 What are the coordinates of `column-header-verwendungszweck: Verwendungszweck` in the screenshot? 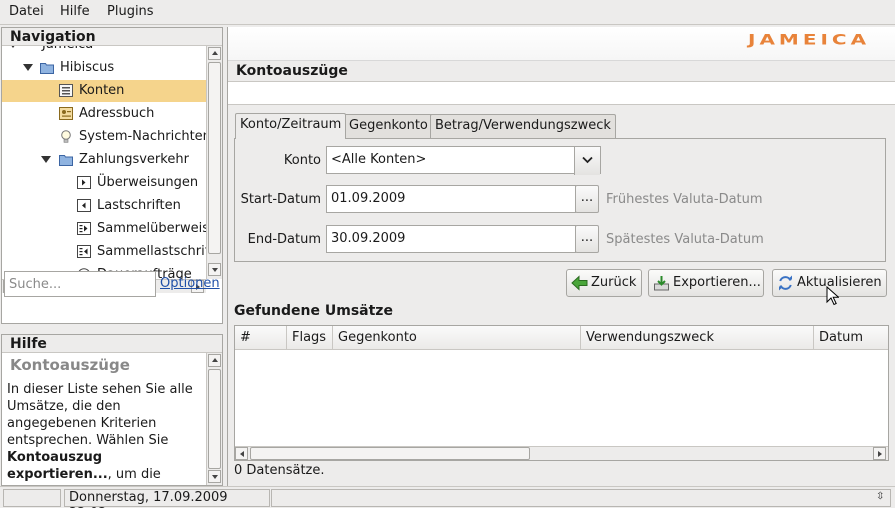 It's located at (697, 338).